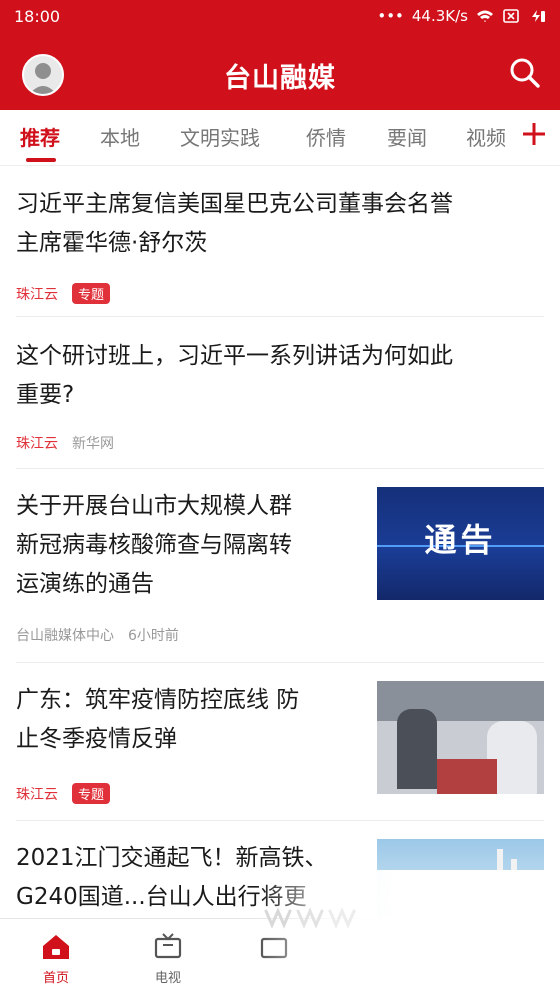 The height and width of the screenshot is (1000, 560). I want to click on news-thumbnail: 通告, so click(460, 543).